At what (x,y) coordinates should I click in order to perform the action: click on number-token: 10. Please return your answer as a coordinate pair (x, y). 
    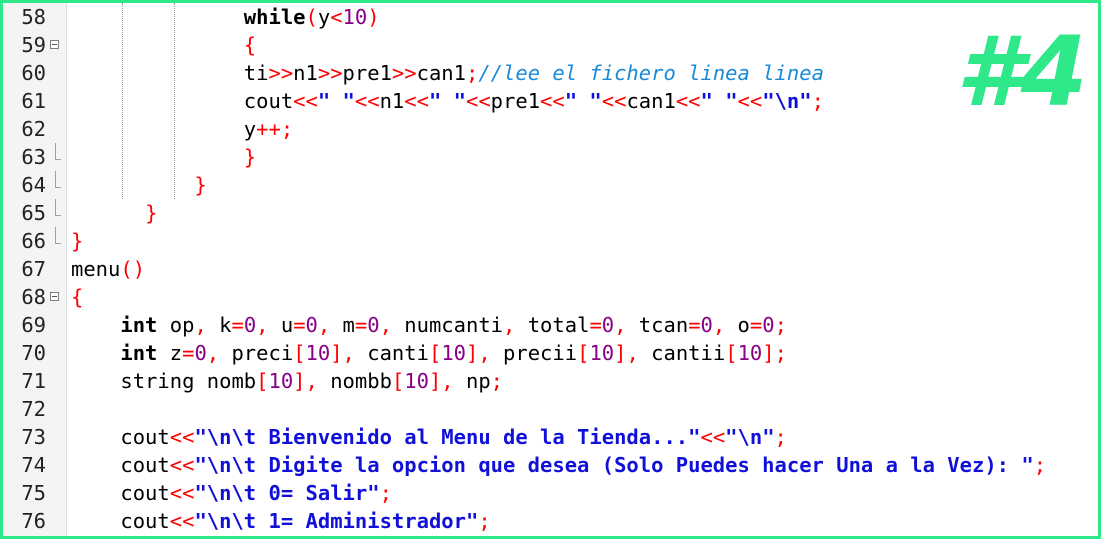
    Looking at the image, I should click on (281, 381).